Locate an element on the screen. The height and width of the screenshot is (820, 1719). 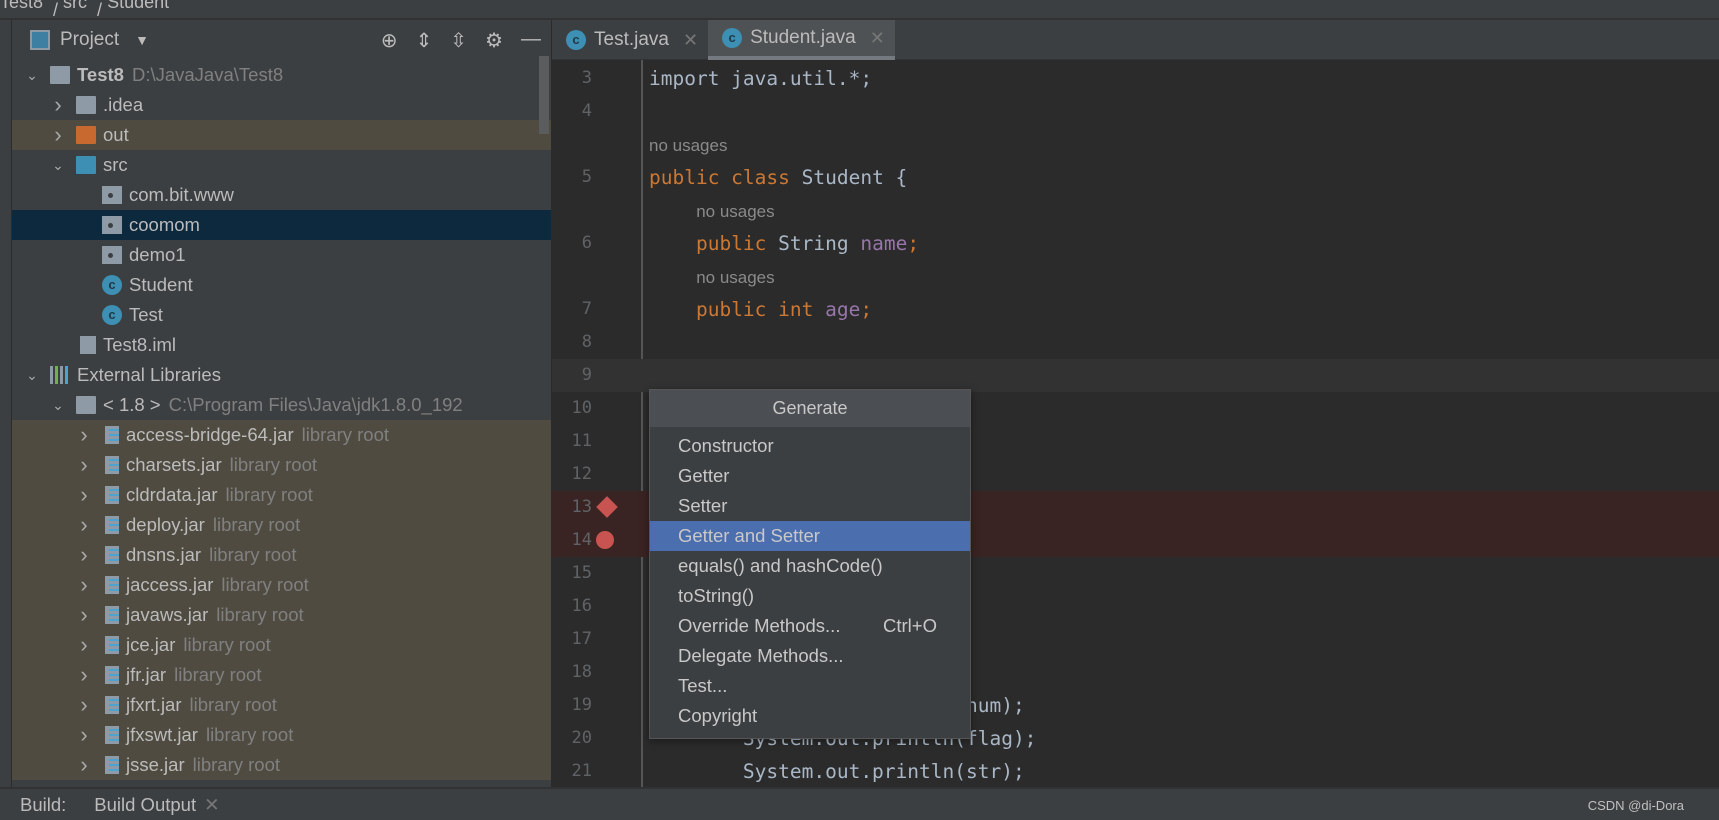
expand-all-icon: ⇕ is located at coordinates (424, 40).